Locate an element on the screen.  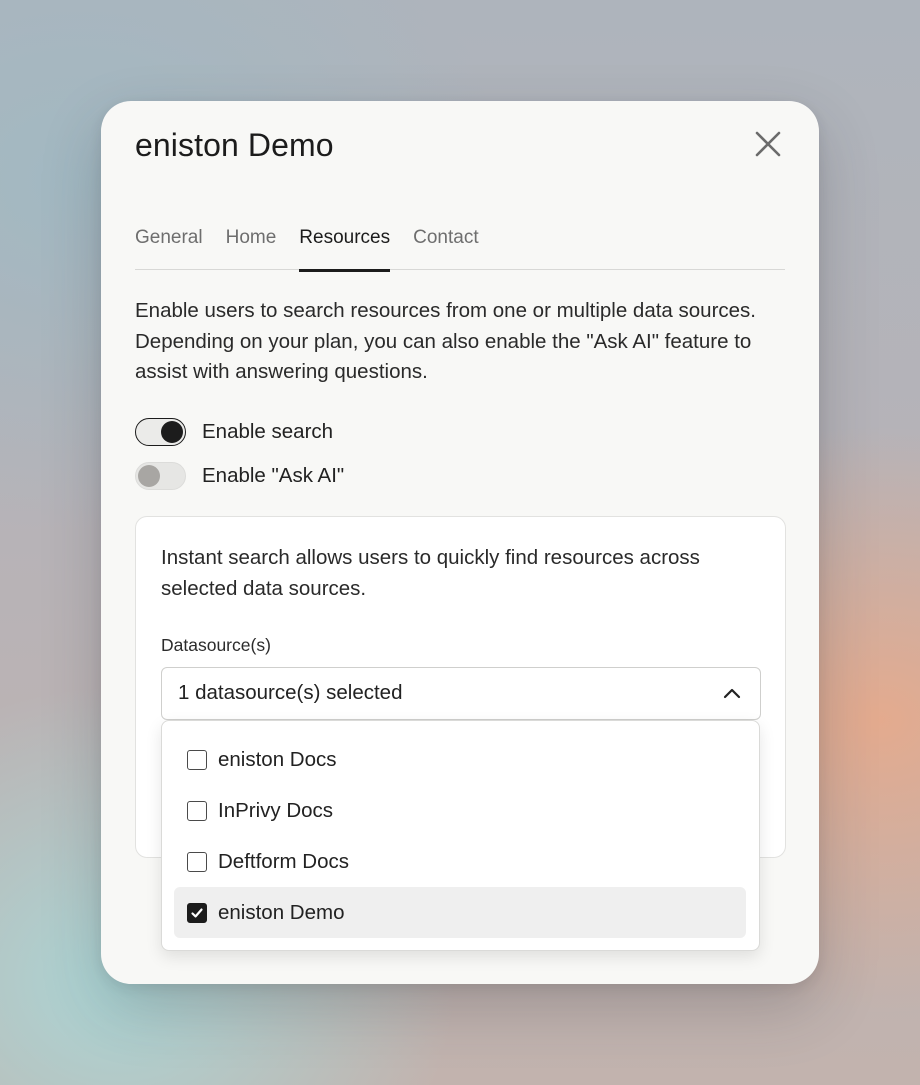
datasource-select: 1 datasource(s) selected is located at coordinates (461, 693).